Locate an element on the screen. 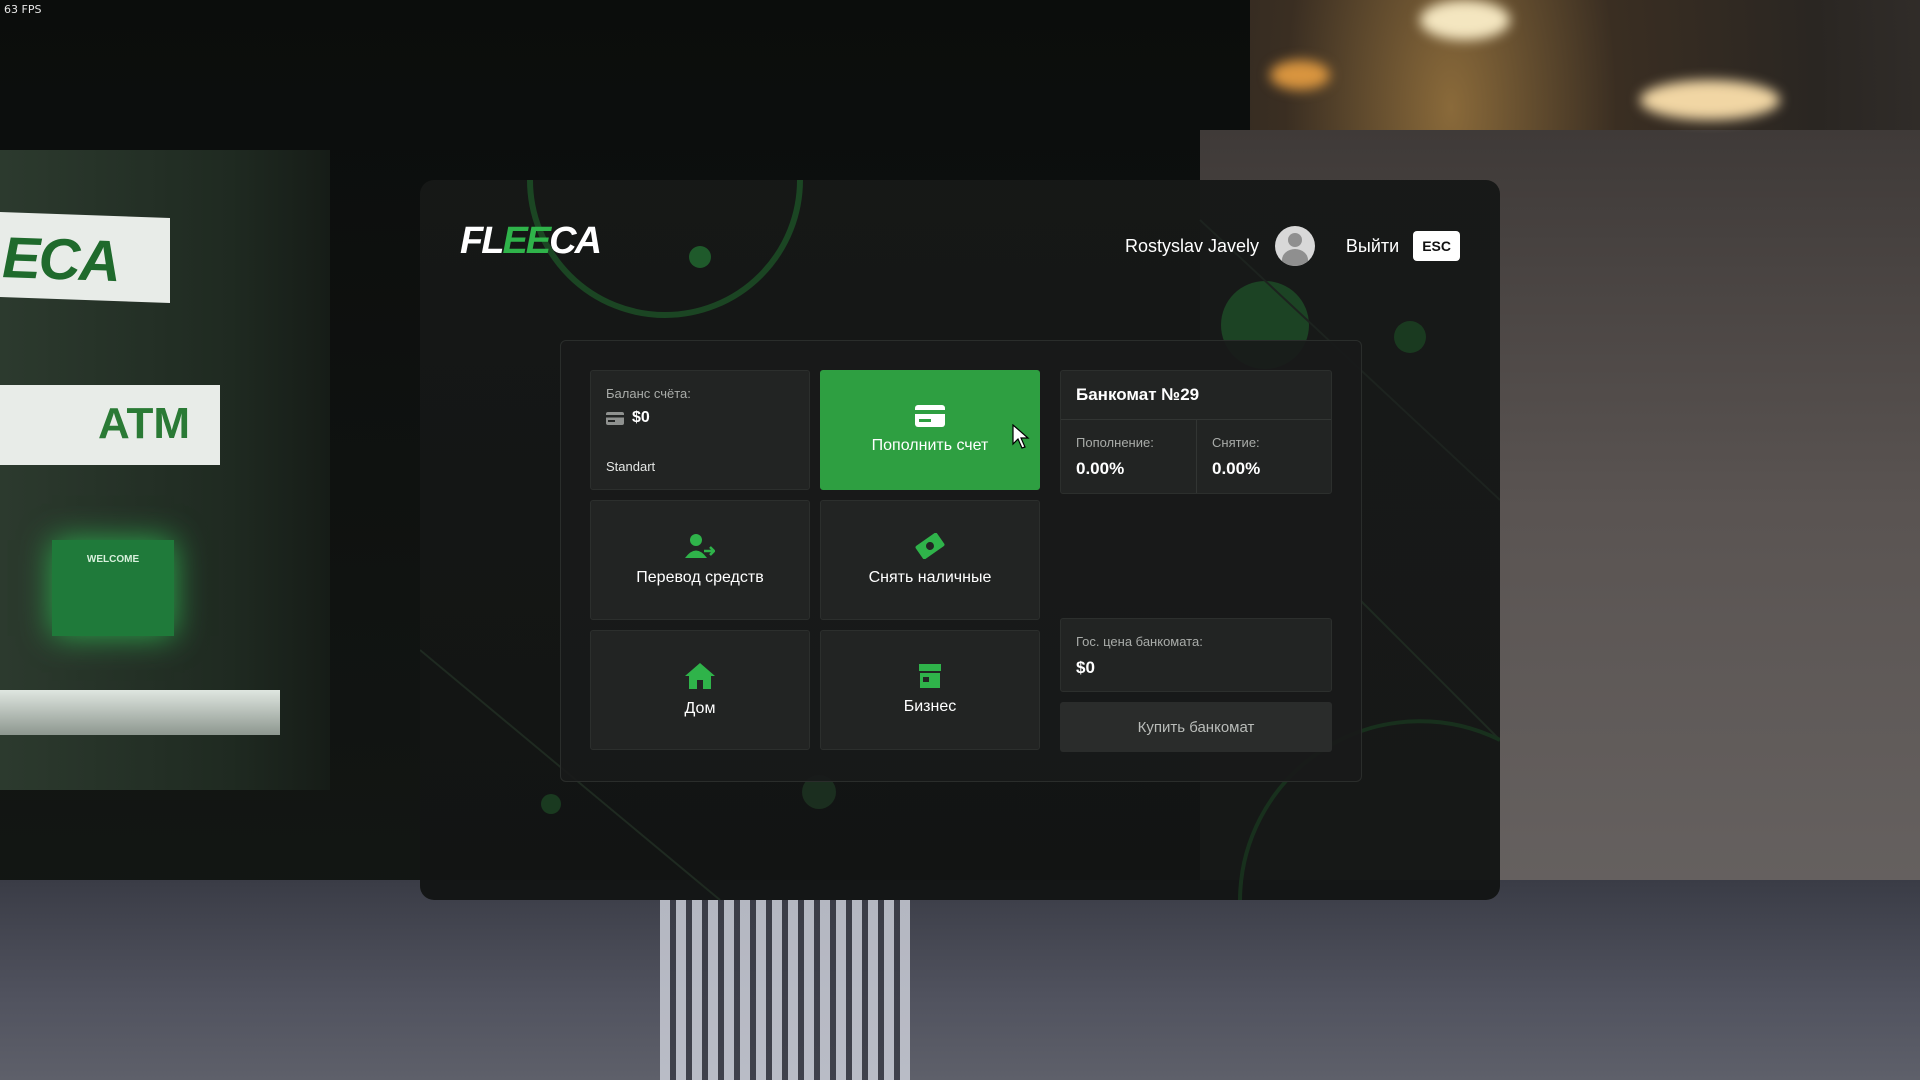 The width and height of the screenshot is (1920, 1080). business-label: Бизнес is located at coordinates (930, 706).